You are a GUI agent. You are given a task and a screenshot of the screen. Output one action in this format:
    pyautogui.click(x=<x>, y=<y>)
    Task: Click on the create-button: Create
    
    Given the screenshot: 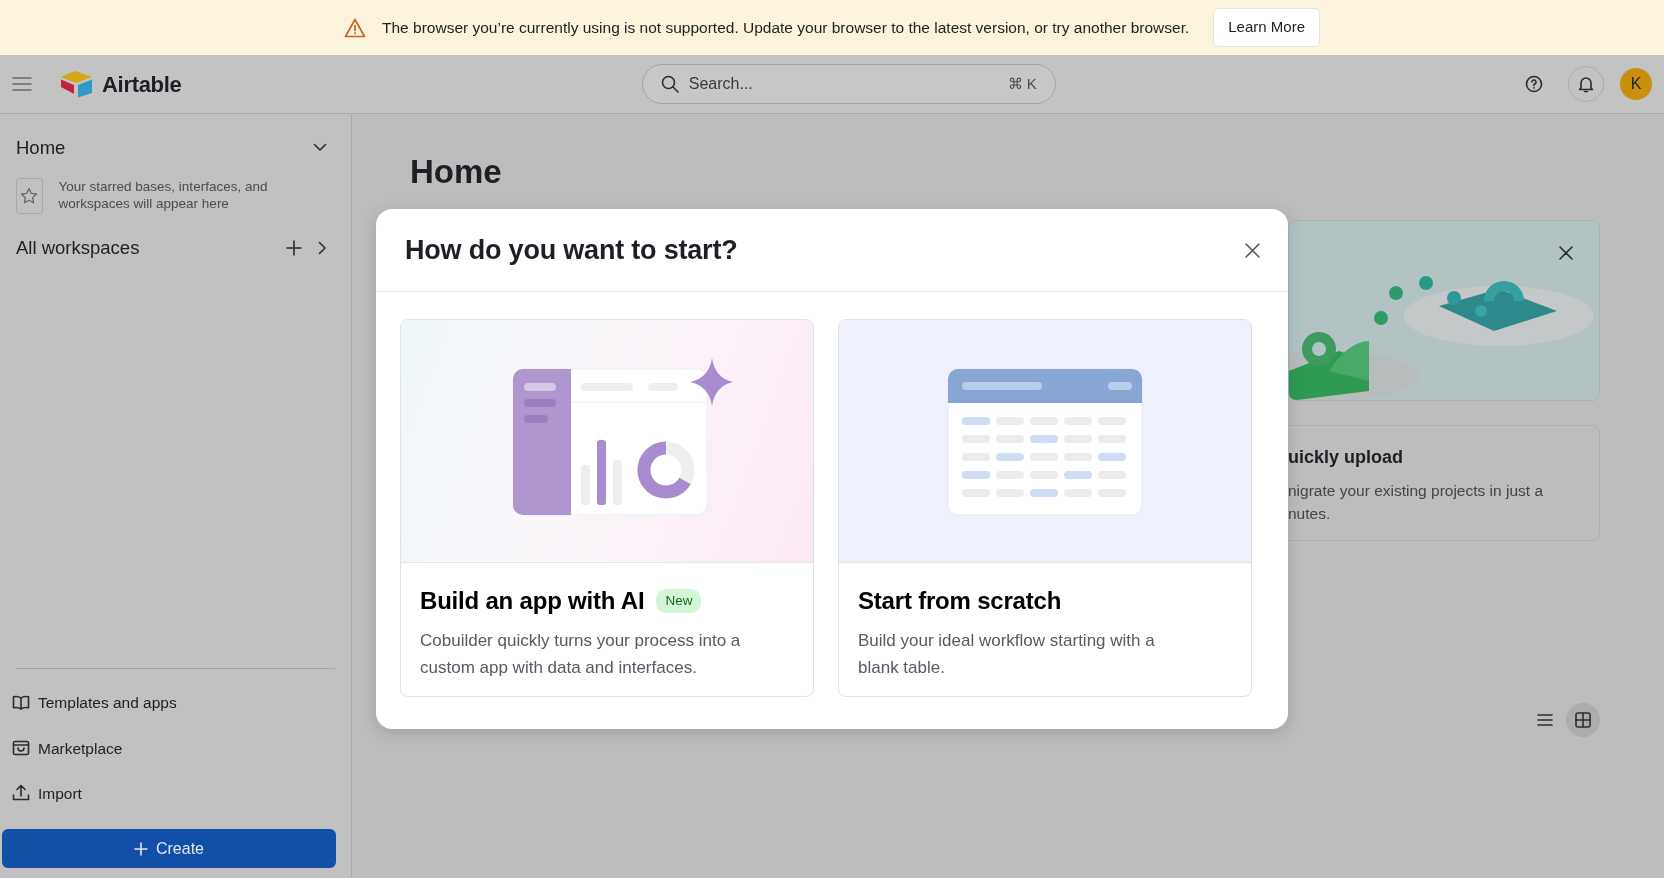 What is the action you would take?
    pyautogui.click(x=169, y=848)
    